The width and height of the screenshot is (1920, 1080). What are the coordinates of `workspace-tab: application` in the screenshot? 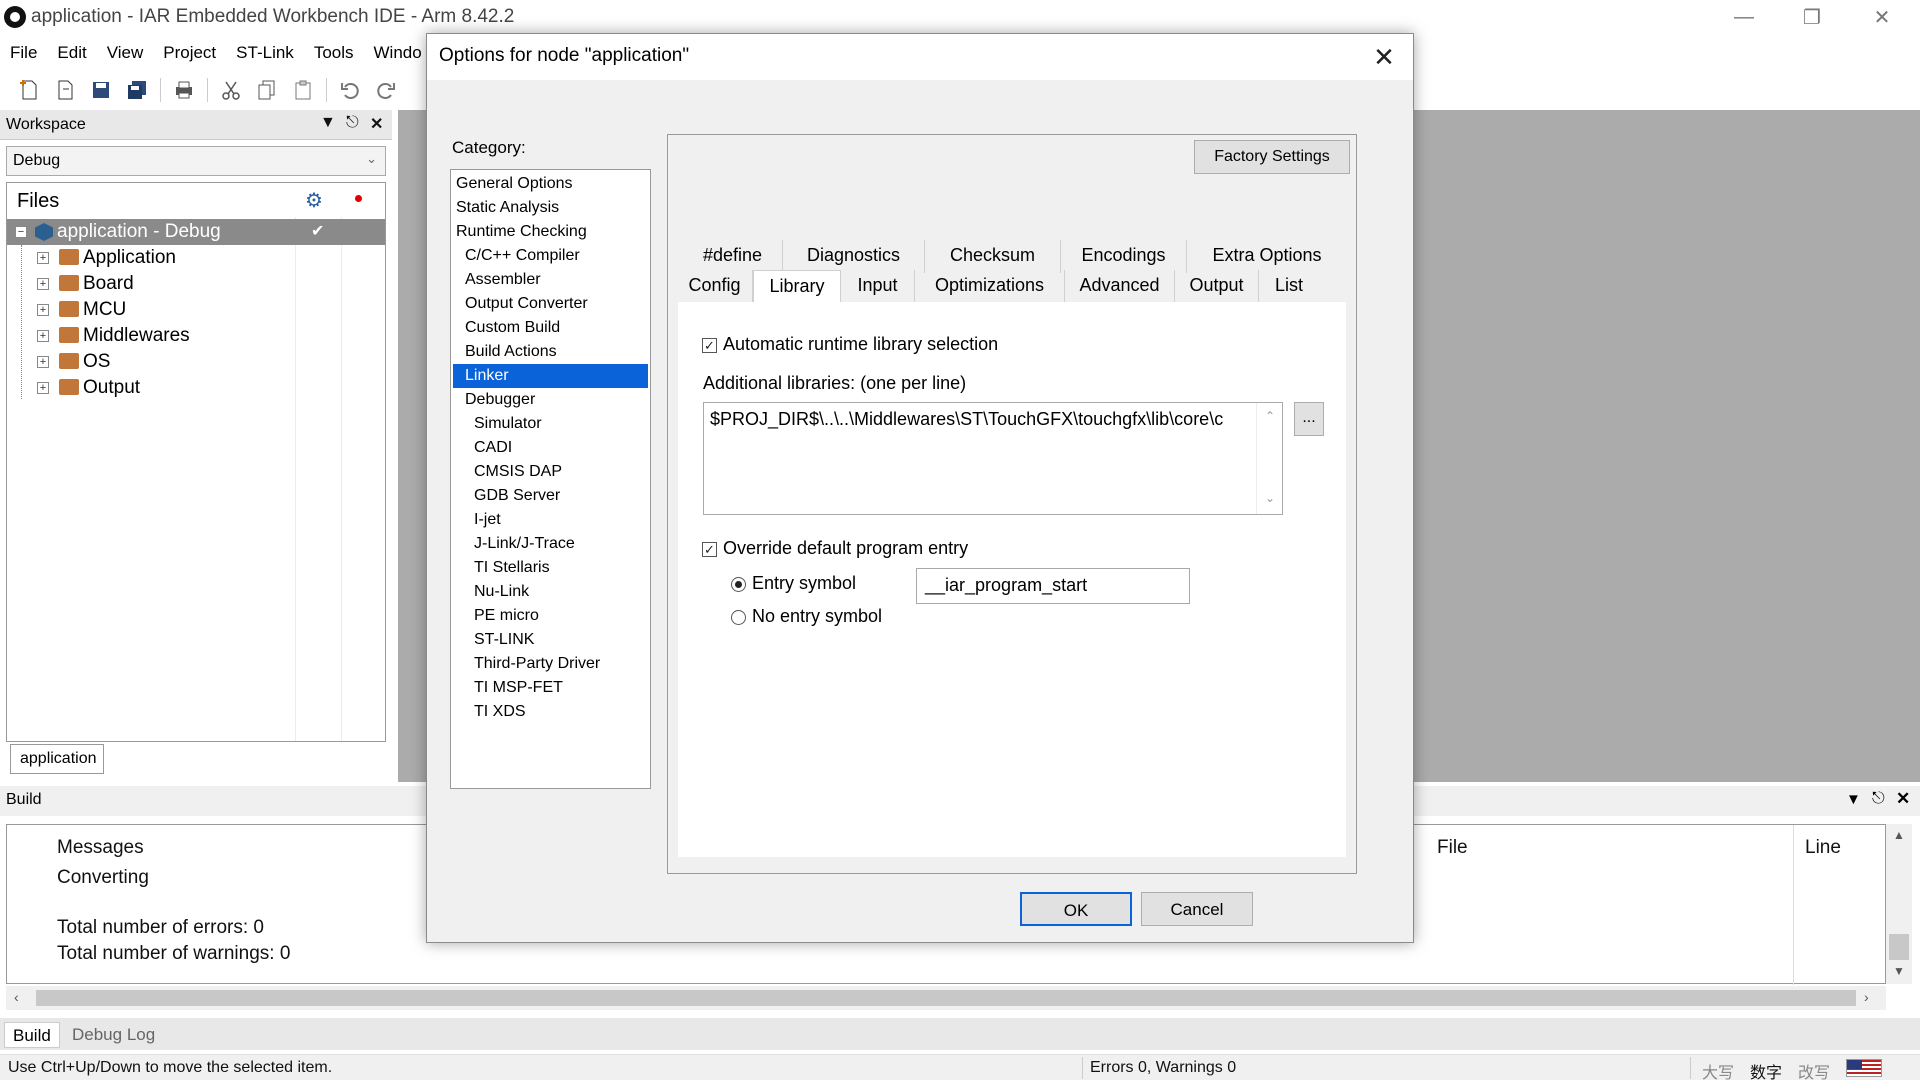 It's located at (57, 759).